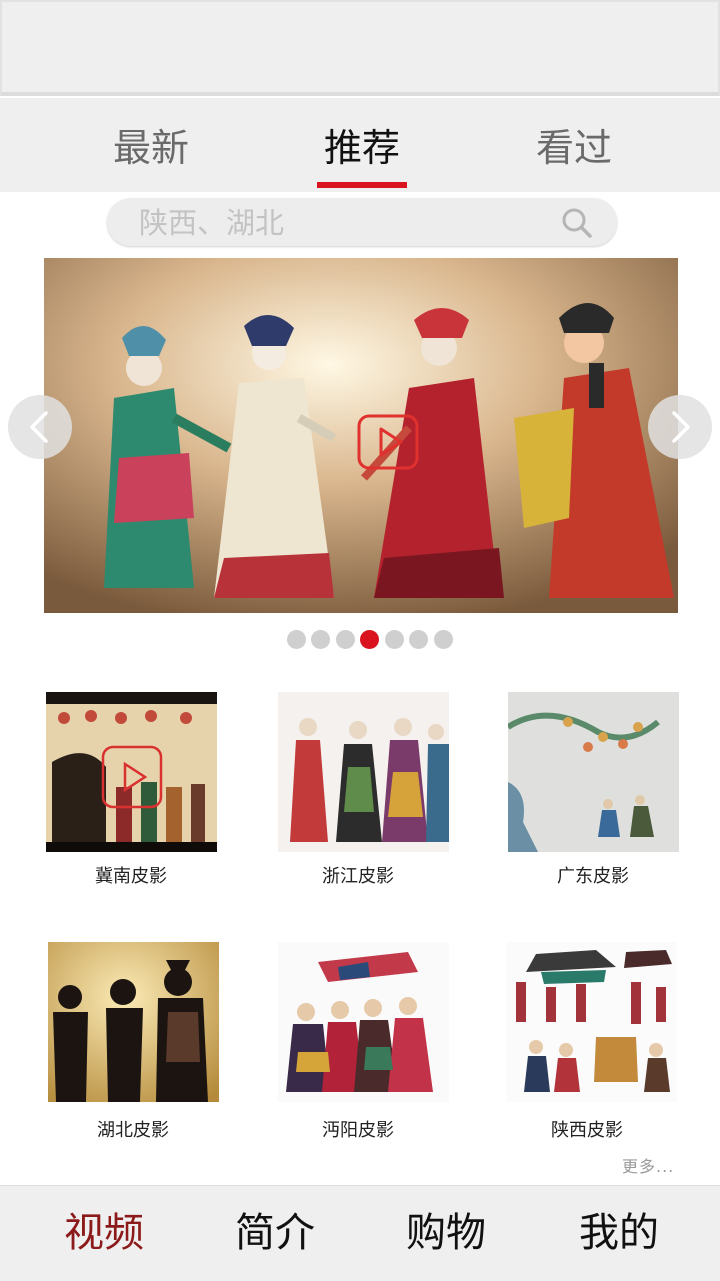 This screenshot has height=1281, width=720. What do you see at coordinates (360, 1233) in the screenshot?
I see `bottom-nav: 视频 简介 购物 我的` at bounding box center [360, 1233].